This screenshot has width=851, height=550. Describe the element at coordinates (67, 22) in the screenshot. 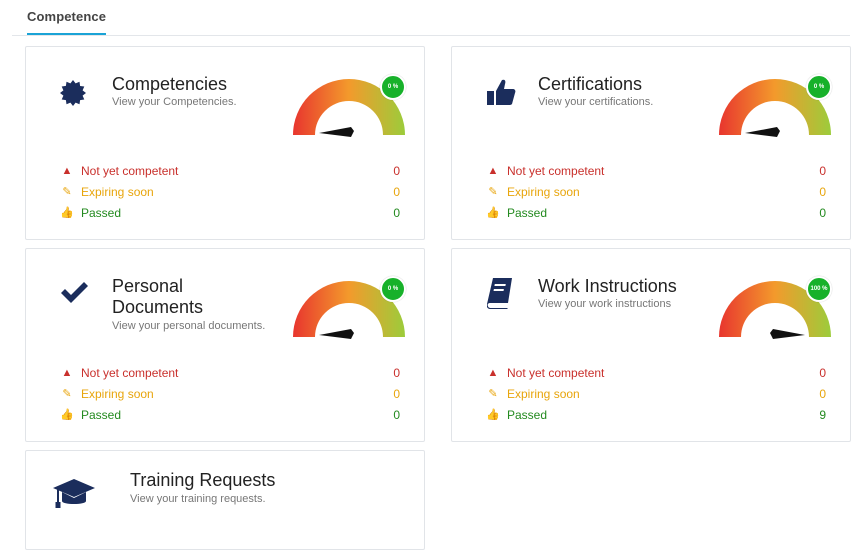

I see `tab-competence: Competence` at that location.